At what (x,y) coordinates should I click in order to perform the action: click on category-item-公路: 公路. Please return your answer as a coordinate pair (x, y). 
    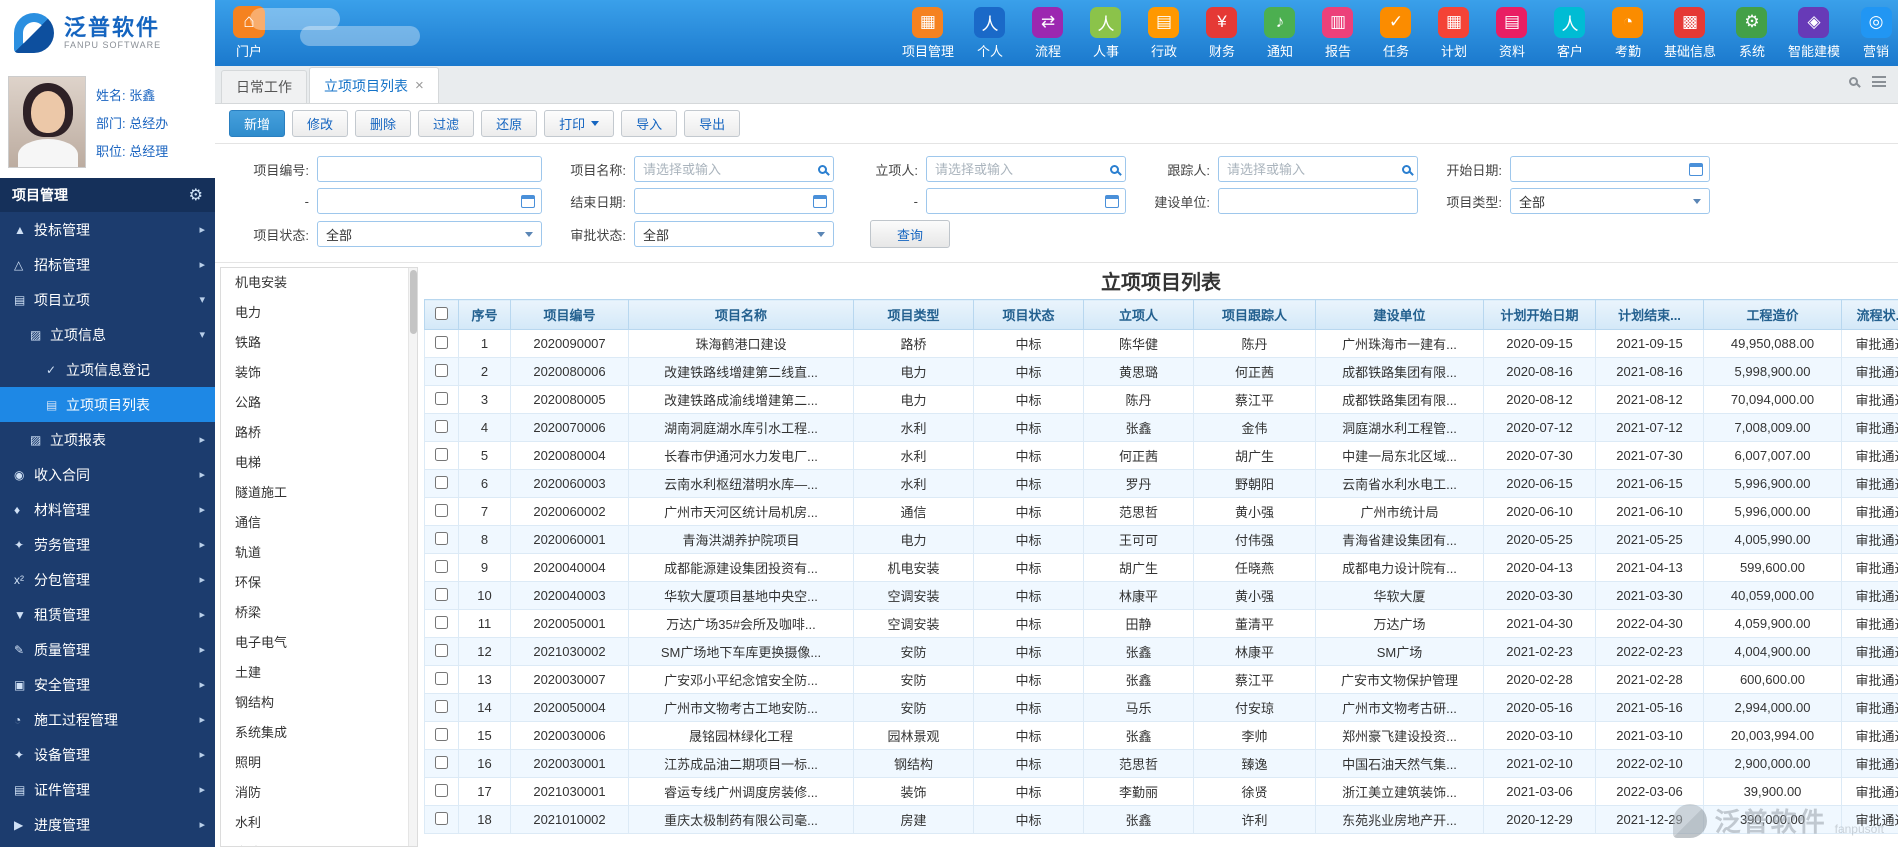
    Looking at the image, I should click on (319, 403).